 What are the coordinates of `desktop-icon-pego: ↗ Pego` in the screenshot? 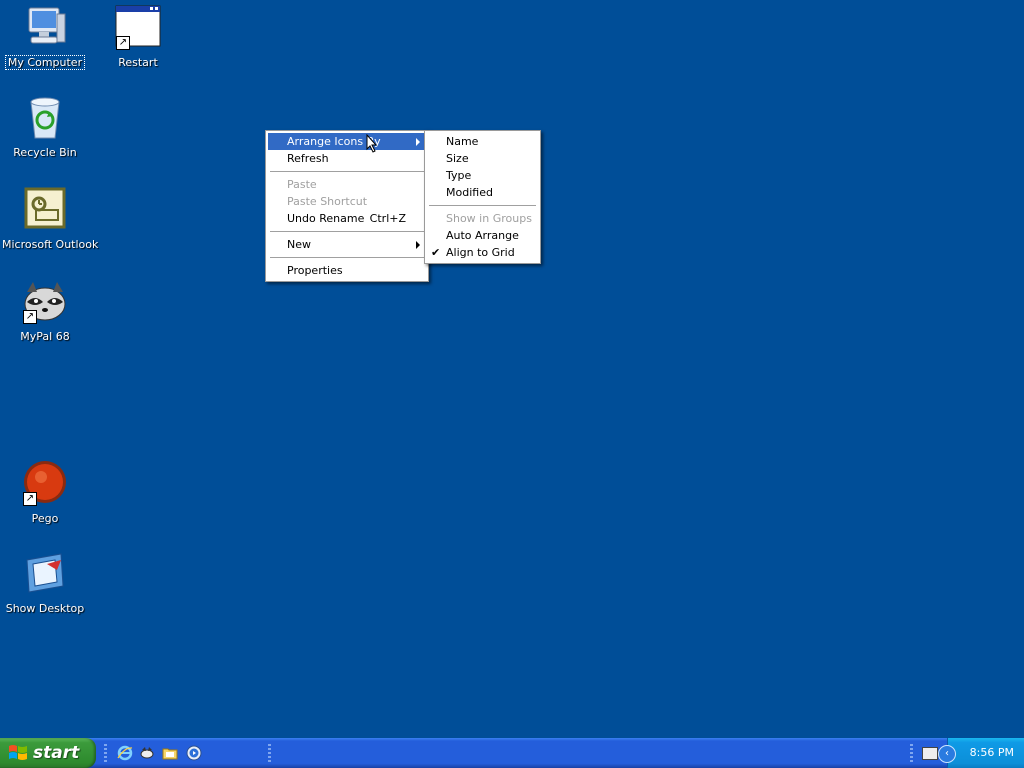 It's located at (45, 492).